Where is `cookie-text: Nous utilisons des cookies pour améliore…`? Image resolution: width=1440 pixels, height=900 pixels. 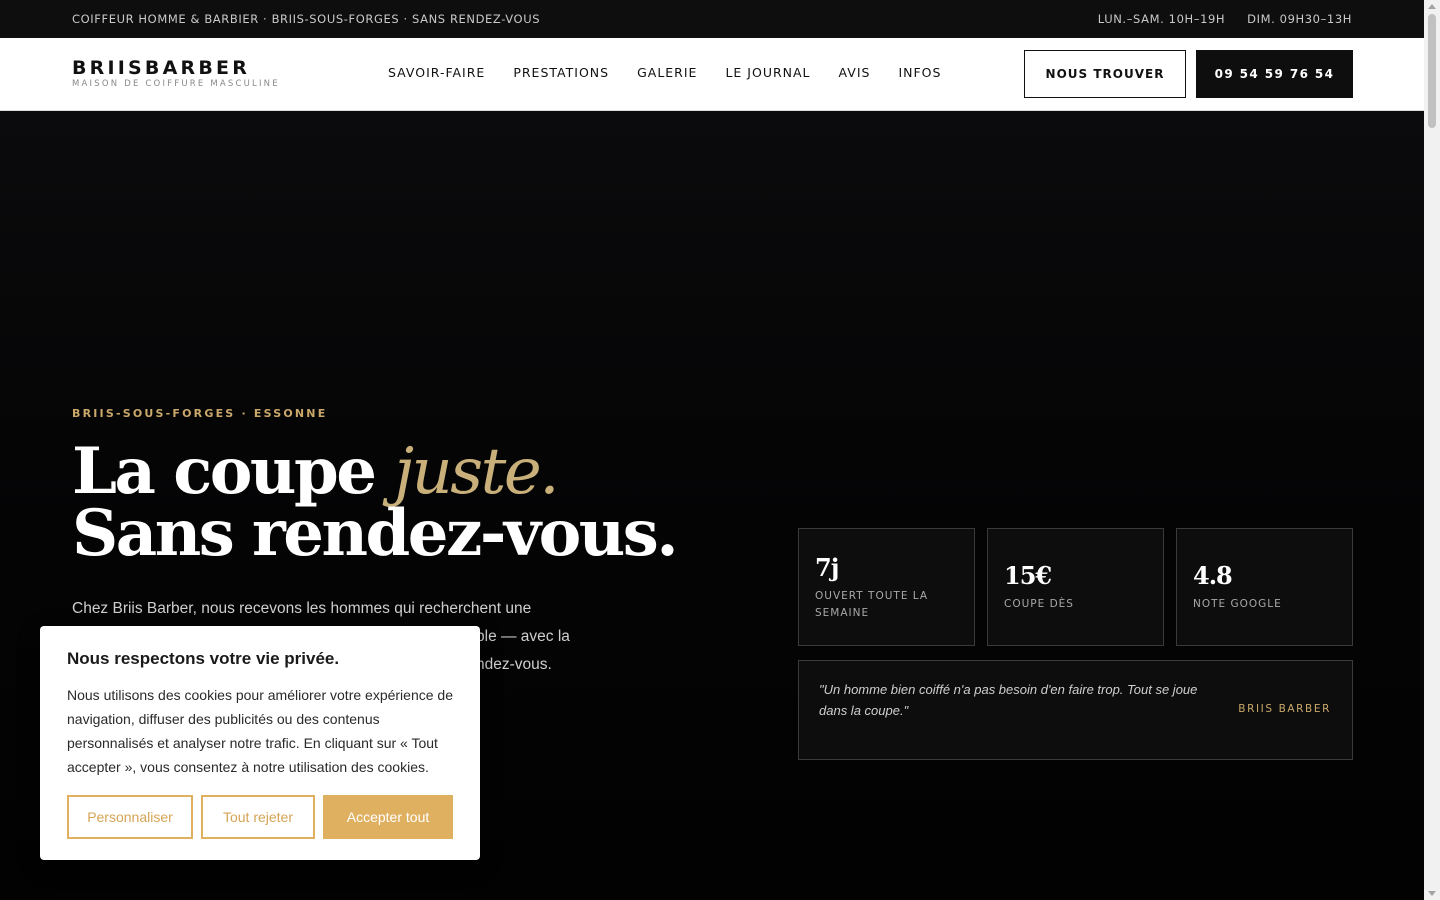 cookie-text: Nous utilisons des cookies pour améliore… is located at coordinates (260, 731).